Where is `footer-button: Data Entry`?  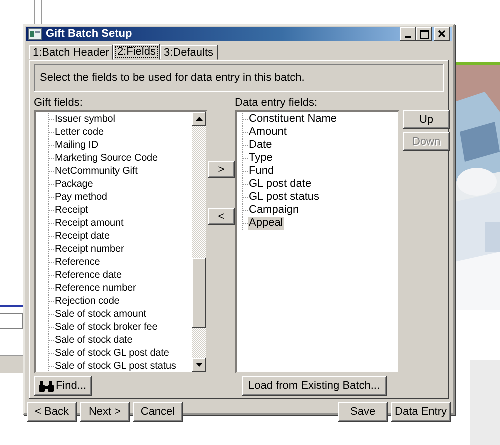 footer-button: Data Entry is located at coordinates (421, 412).